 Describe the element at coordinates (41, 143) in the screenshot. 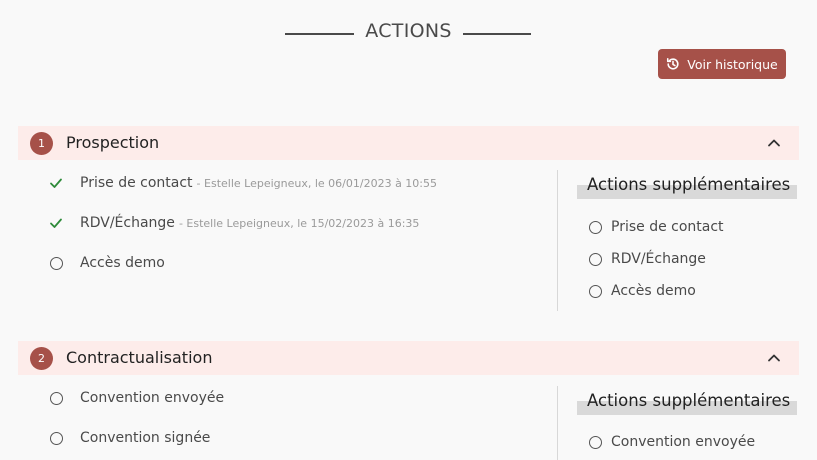

I see `section-number-badge: 1` at that location.